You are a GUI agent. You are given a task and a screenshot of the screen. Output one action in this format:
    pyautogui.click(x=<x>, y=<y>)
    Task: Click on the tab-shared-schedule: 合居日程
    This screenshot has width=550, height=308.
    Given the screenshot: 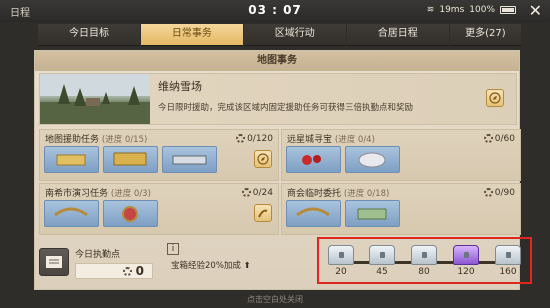 What is the action you would take?
    pyautogui.click(x=397, y=35)
    